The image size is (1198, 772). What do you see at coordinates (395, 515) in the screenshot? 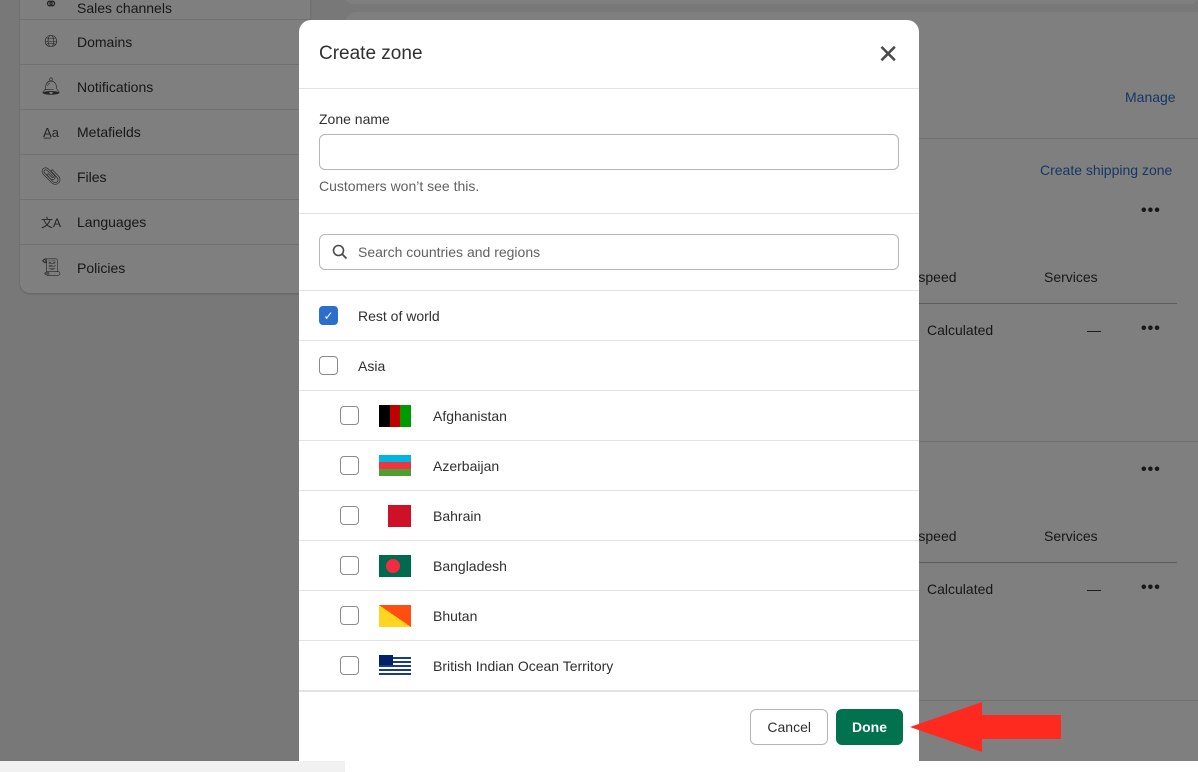
I see `bahrain-flag-icon` at bounding box center [395, 515].